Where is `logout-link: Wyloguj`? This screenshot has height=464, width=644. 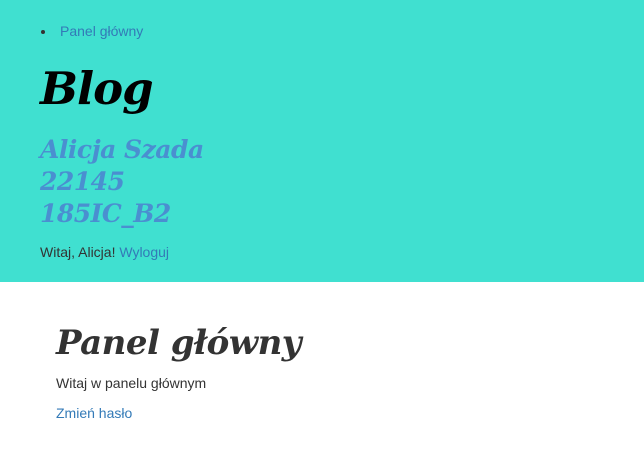
logout-link: Wyloguj is located at coordinates (144, 252).